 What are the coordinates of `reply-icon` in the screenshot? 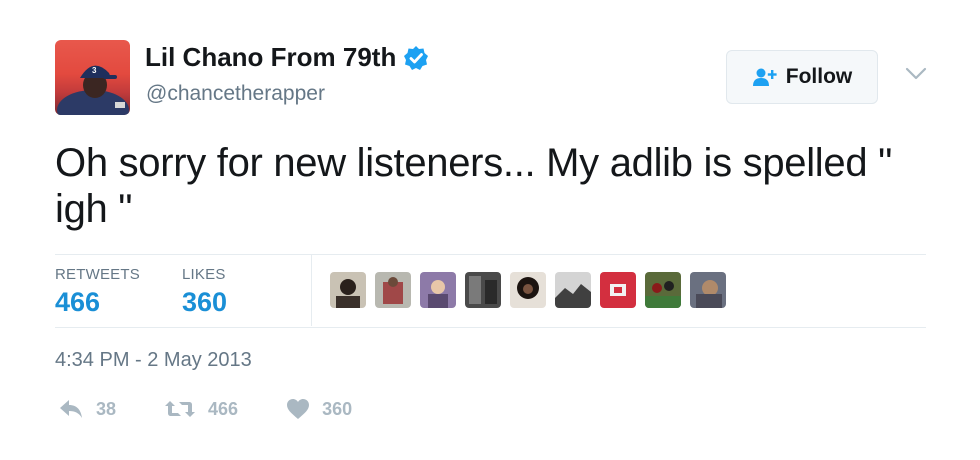 It's located at (71, 409).